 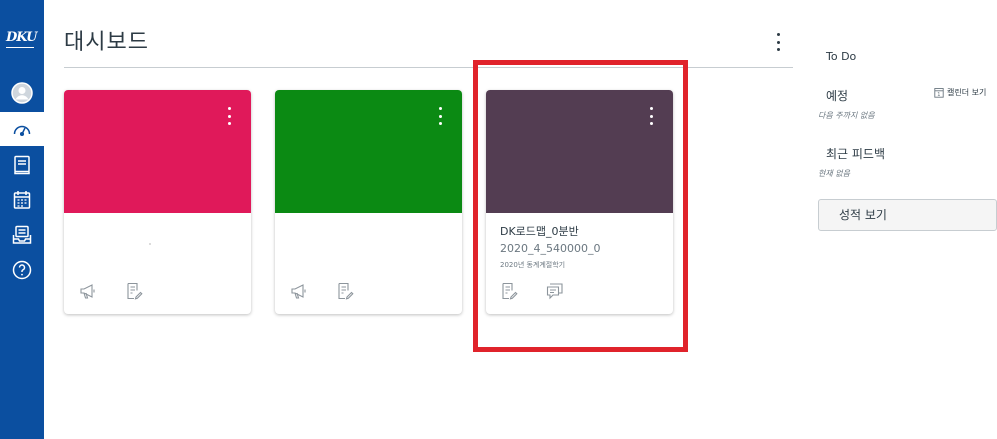 I want to click on courses-icon, so click(x=22, y=165).